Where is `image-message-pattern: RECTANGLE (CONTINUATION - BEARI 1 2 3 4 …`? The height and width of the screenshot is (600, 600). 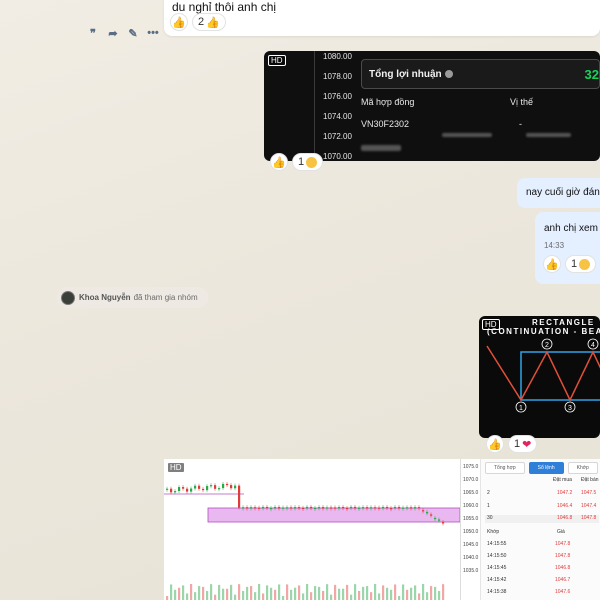
image-message-pattern: RECTANGLE (CONTINUATION - BEARI 1 2 3 4 … is located at coordinates (539, 377).